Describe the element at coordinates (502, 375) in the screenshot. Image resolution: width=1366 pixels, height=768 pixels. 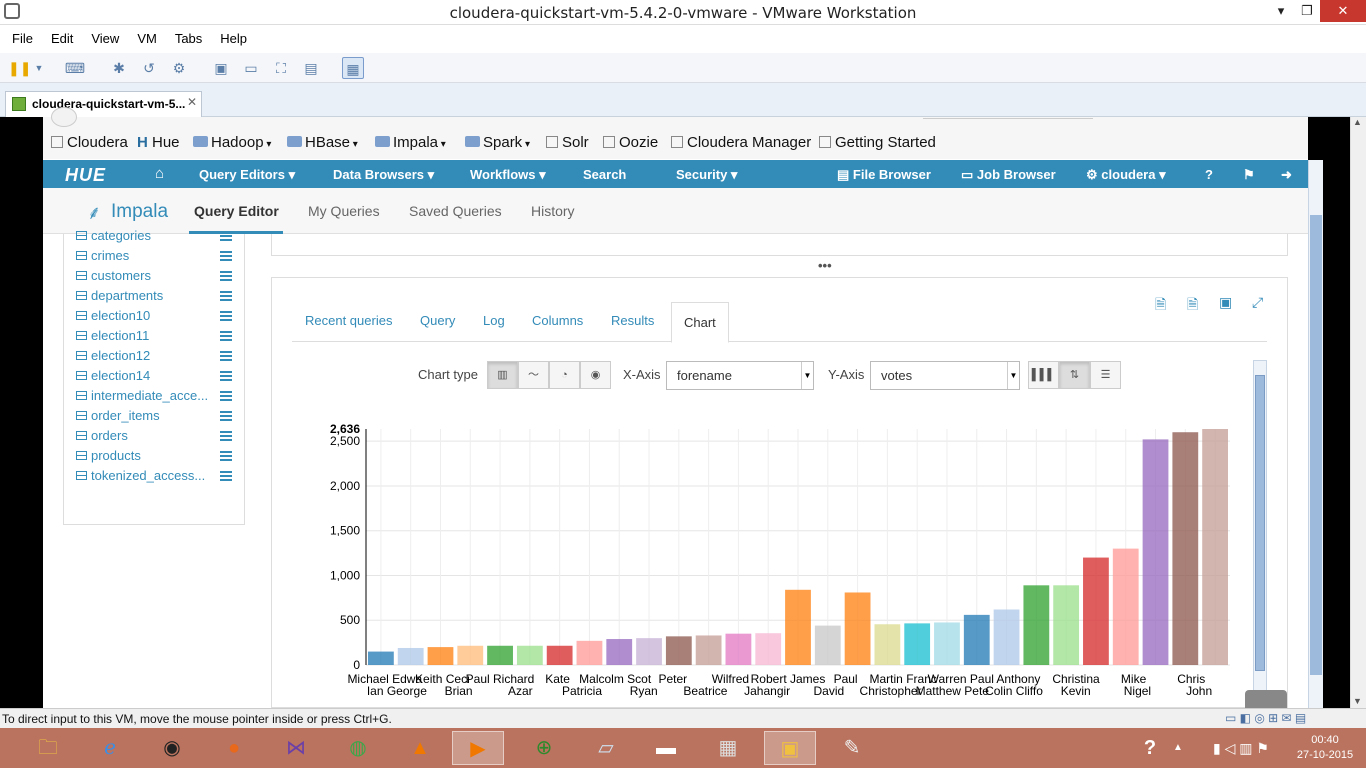
I see `bar-chart-icon: ▥` at that location.